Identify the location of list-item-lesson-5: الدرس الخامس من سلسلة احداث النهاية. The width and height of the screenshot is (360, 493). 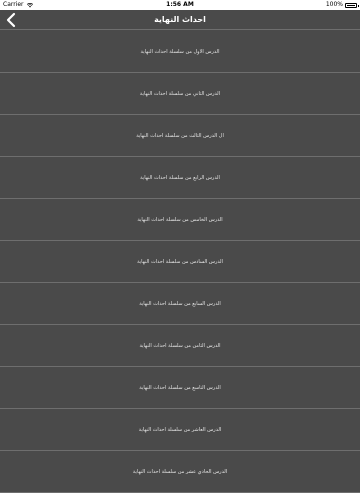
(180, 220).